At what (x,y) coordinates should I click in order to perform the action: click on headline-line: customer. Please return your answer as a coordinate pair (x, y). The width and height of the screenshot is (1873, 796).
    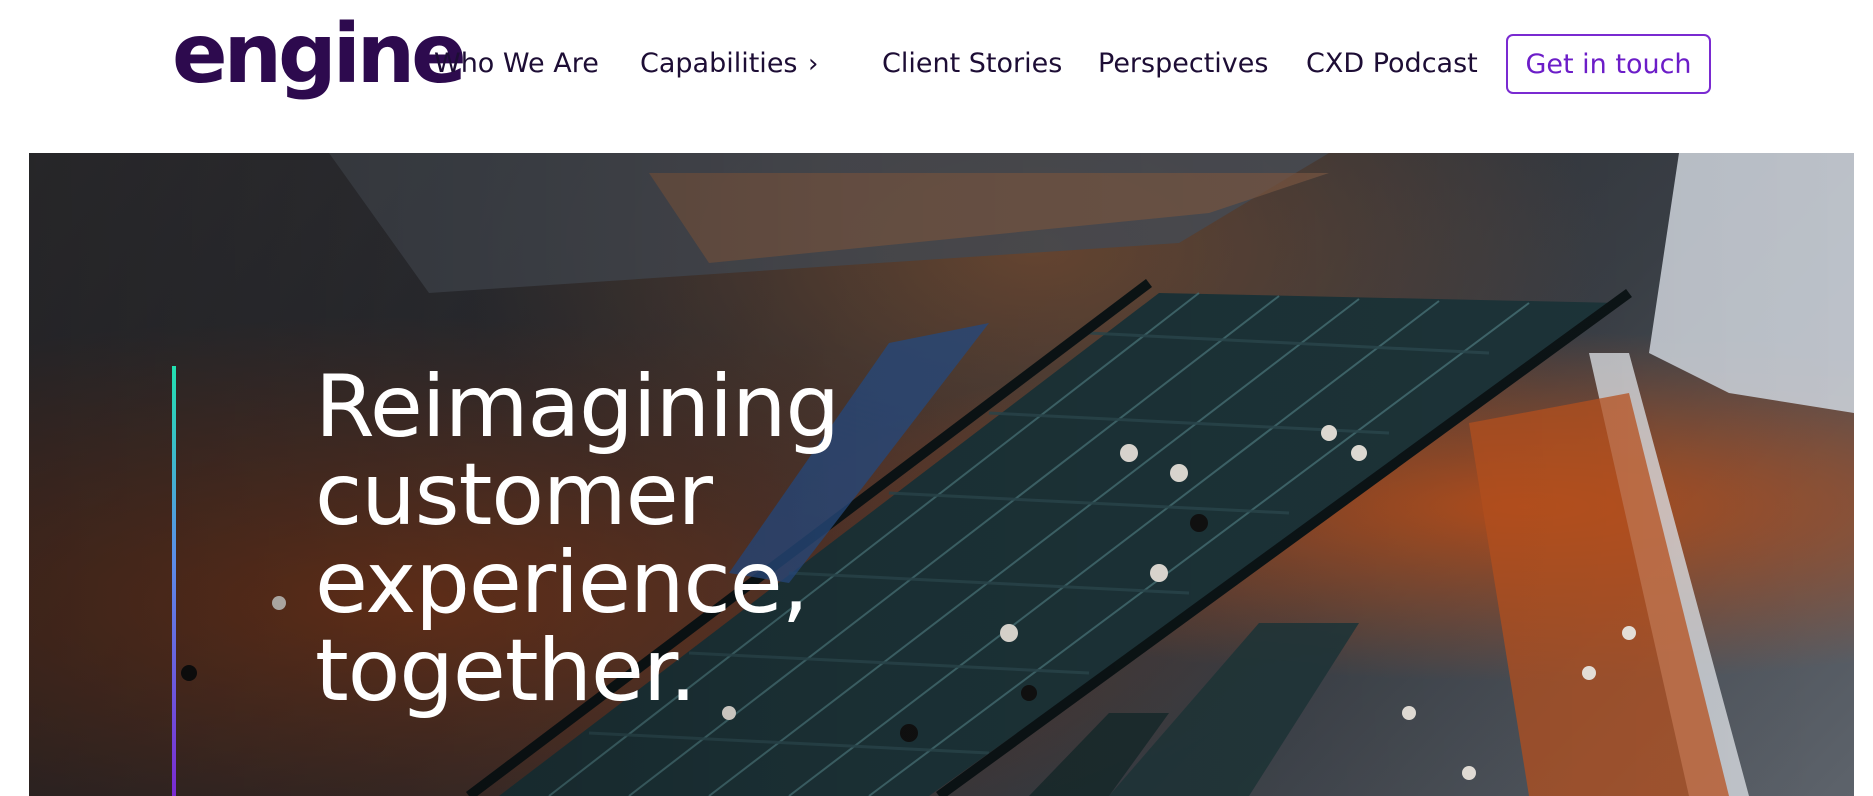
    Looking at the image, I should click on (514, 495).